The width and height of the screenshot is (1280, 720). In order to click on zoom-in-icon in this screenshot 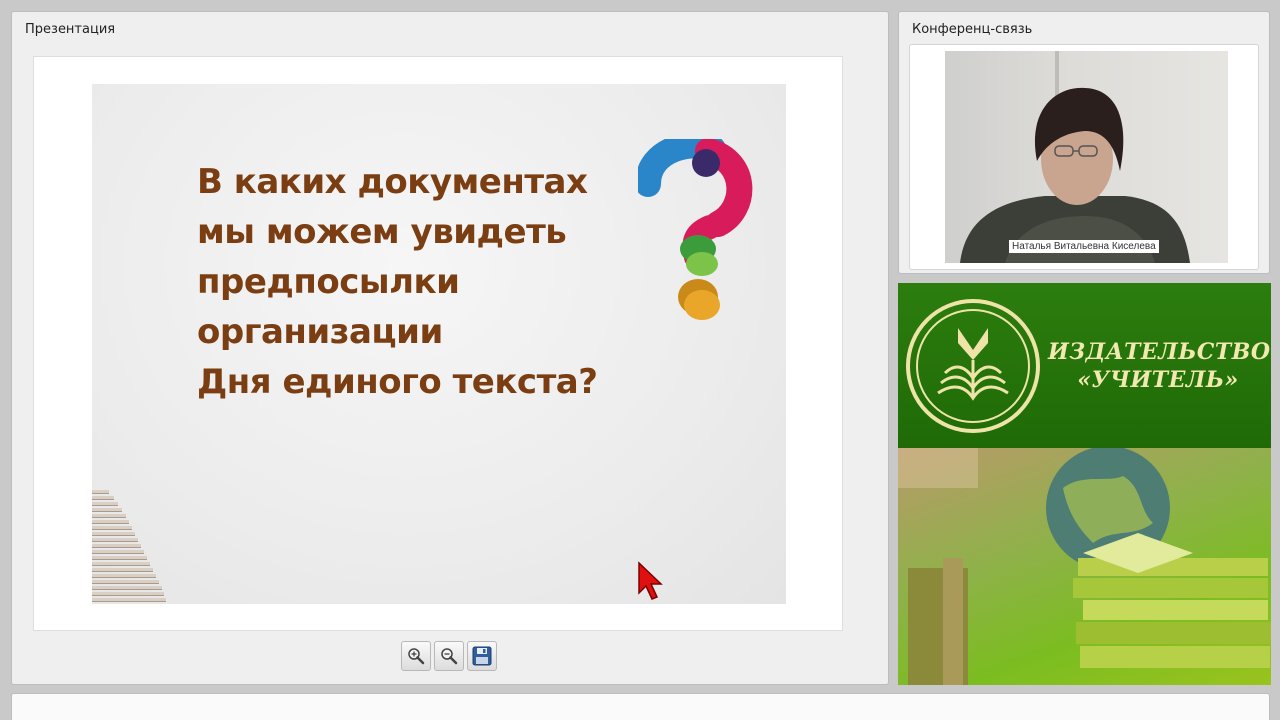, I will do `click(416, 656)`.